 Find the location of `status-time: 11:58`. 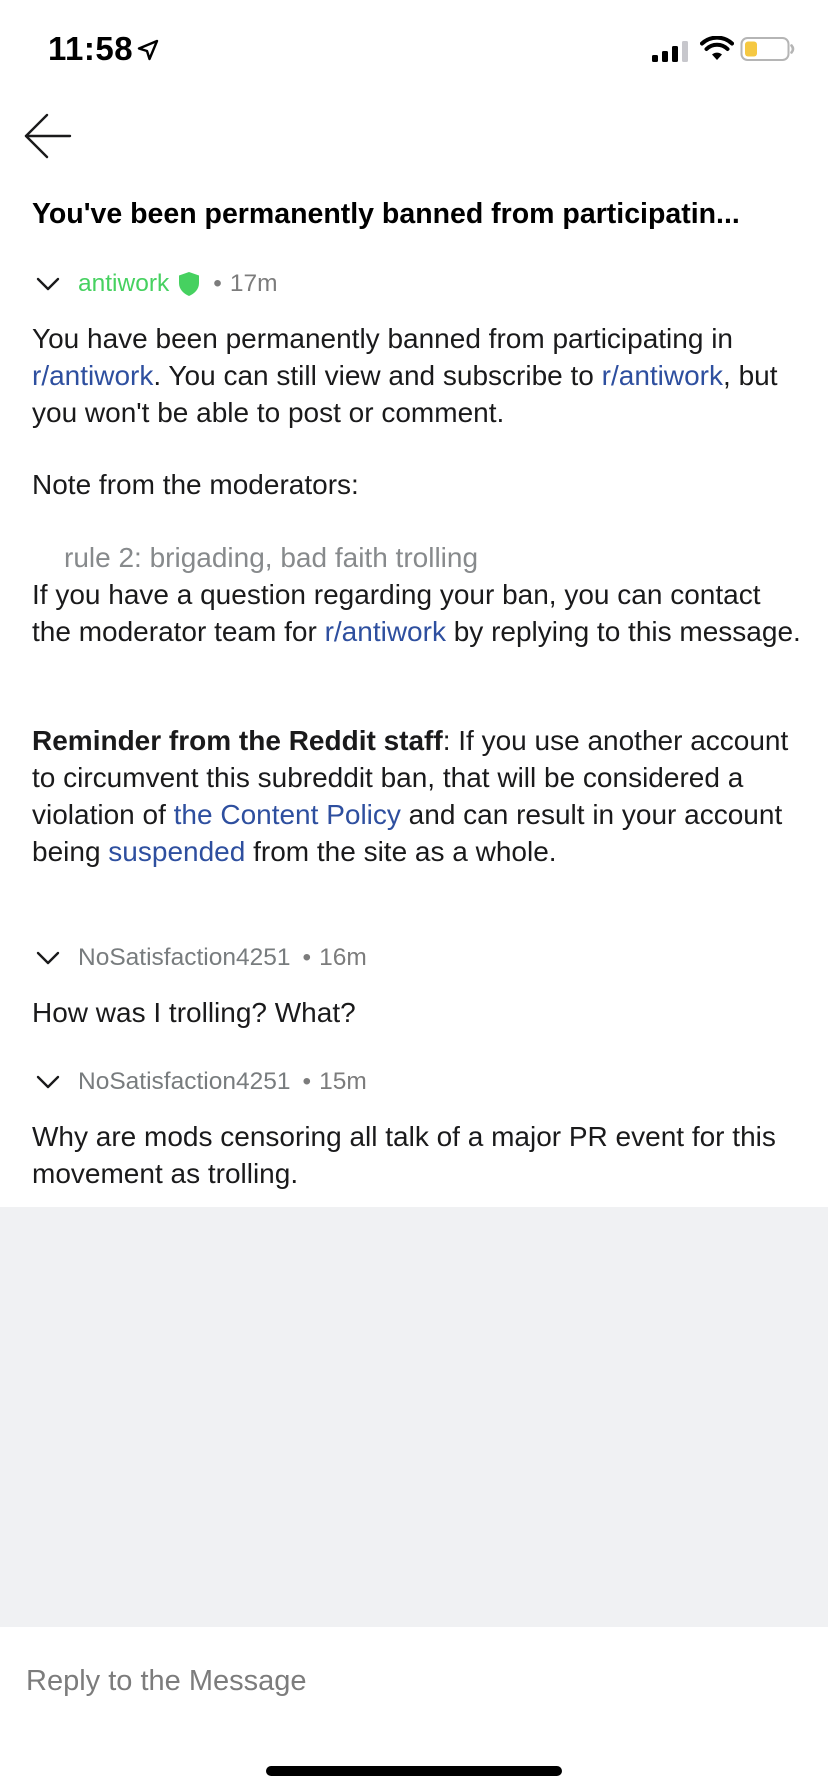

status-time: 11:58 is located at coordinates (91, 48).